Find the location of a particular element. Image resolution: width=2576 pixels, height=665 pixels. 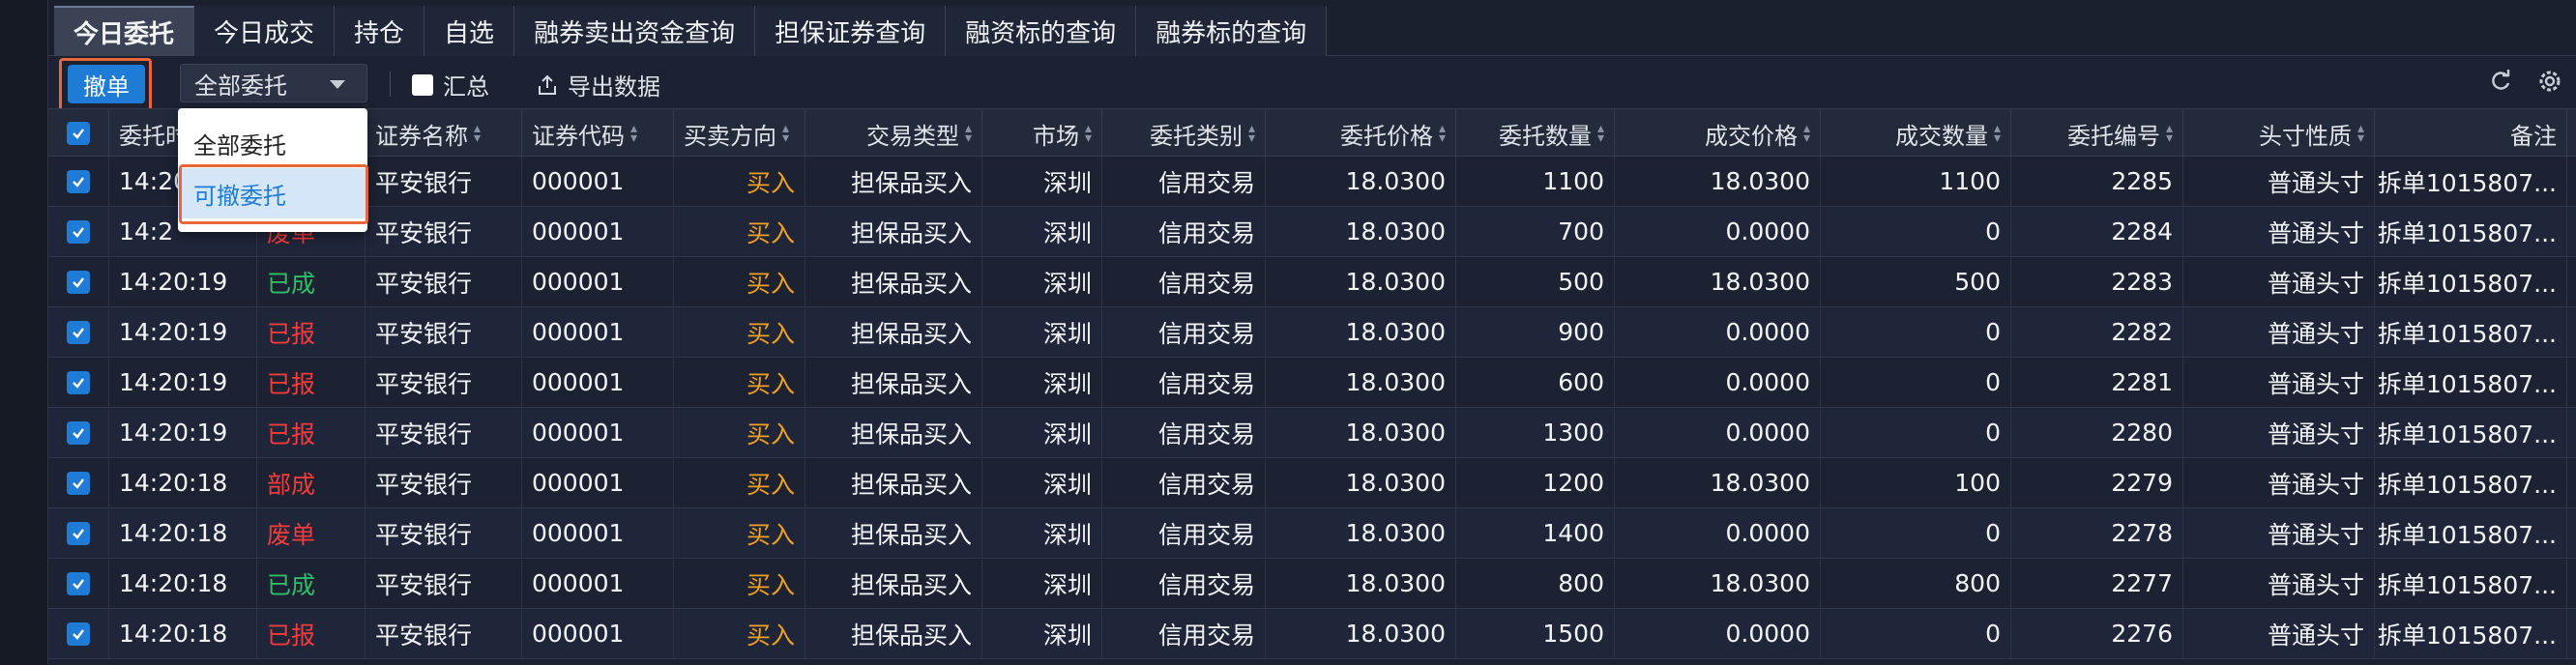

gear-icon is located at coordinates (2549, 82).